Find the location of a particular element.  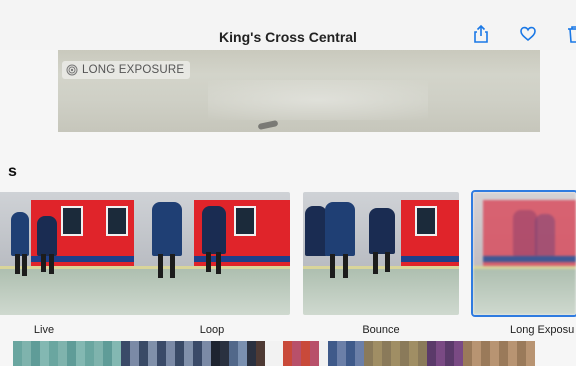

effect-card-long-exposure is located at coordinates (523, 253).